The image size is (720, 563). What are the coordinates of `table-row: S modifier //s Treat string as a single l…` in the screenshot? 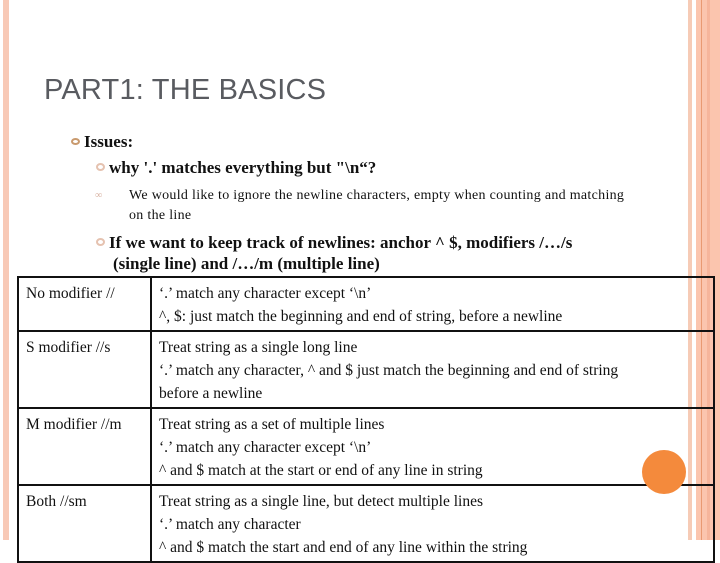 It's located at (366, 369).